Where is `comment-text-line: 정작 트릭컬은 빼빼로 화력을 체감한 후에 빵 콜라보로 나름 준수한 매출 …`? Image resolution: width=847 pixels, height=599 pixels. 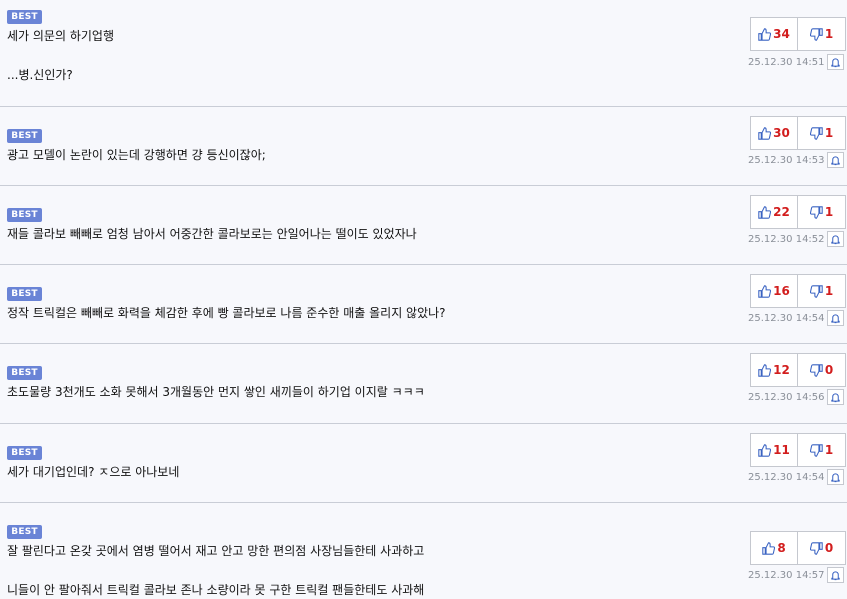 comment-text-line: 정작 트릭컬은 빼빼로 화력을 체감한 후에 빵 콜라보로 나름 준수한 매출 … is located at coordinates (226, 313).